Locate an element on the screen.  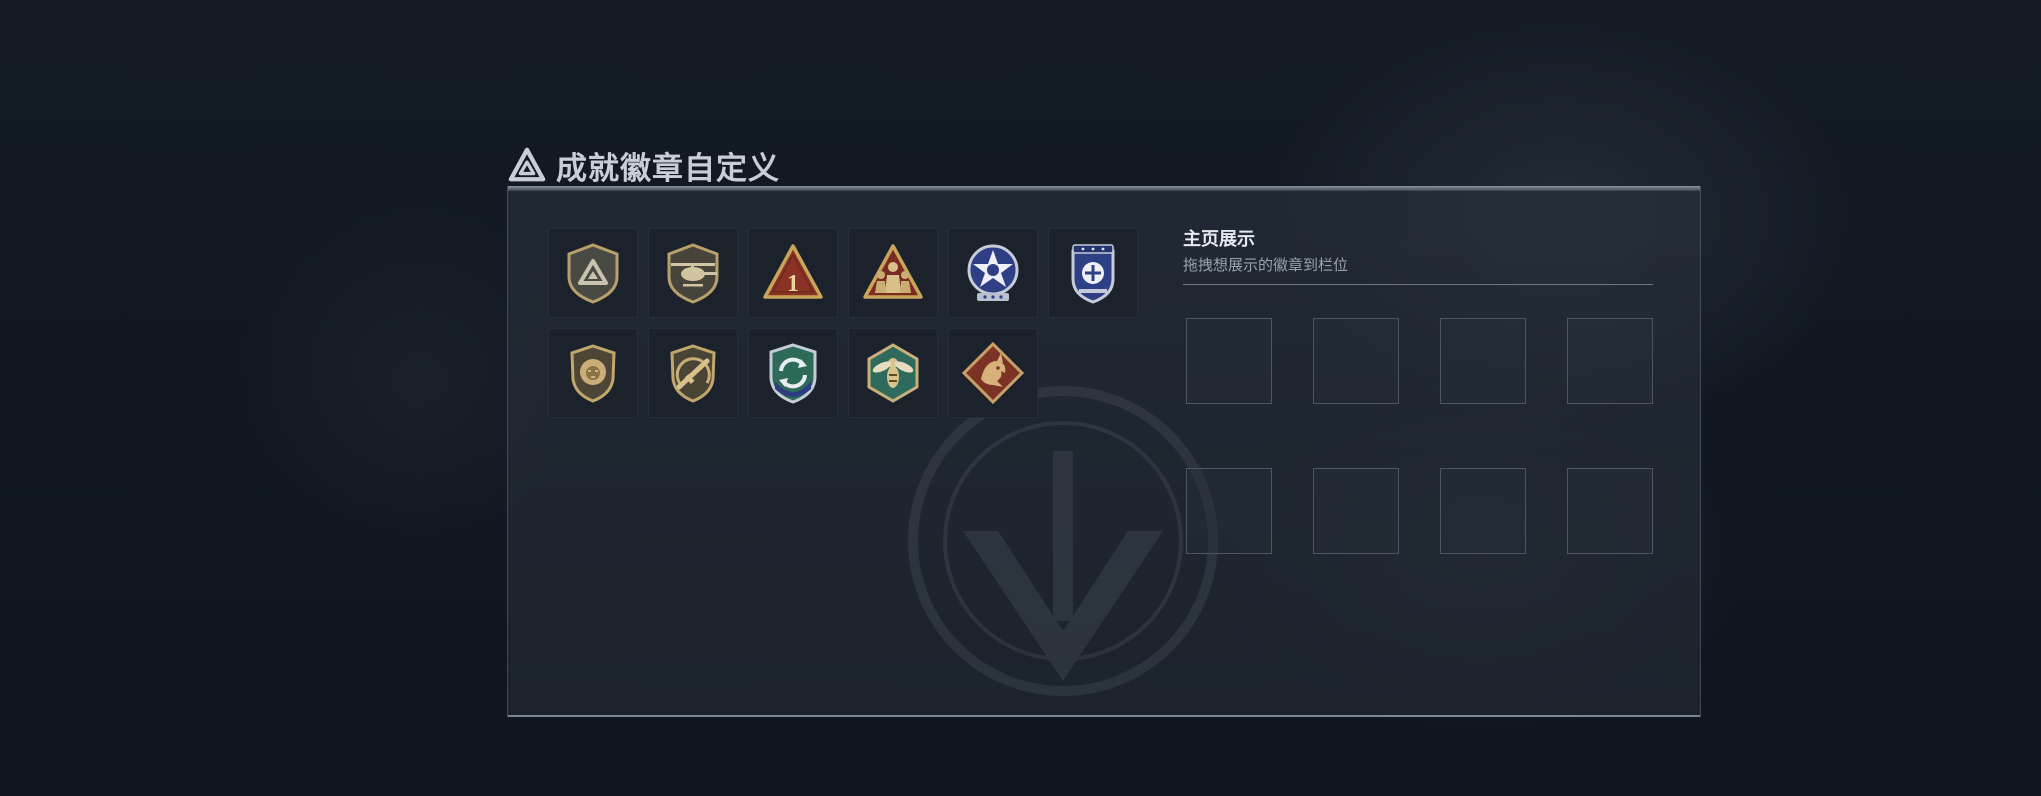
showcase-title: 主页展示 is located at coordinates (1219, 239).